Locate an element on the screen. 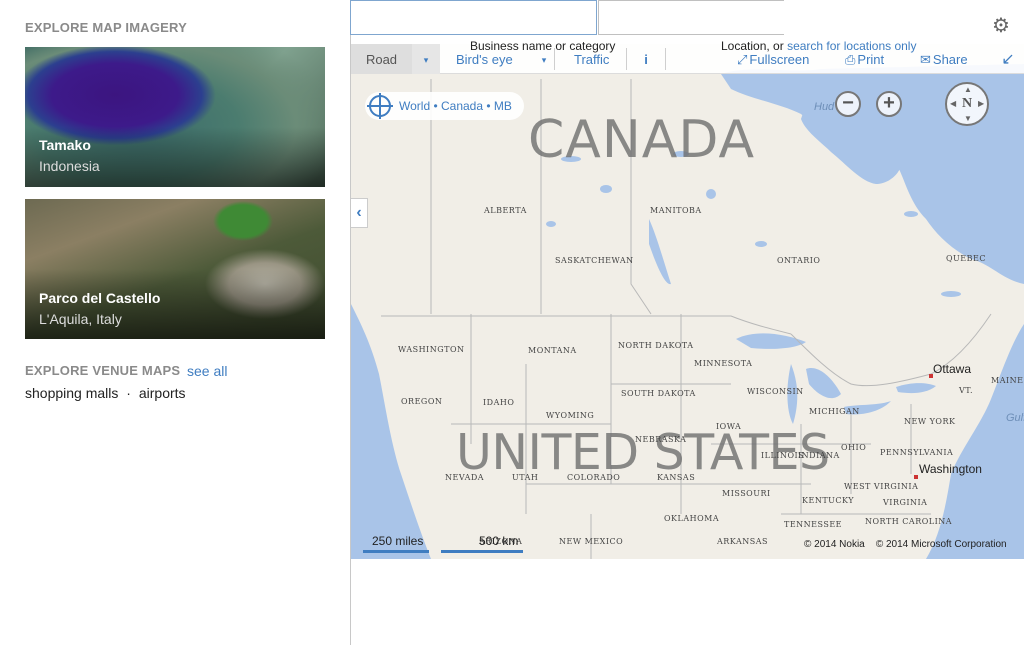  tile-subtitle: Indonesia is located at coordinates (69, 166).